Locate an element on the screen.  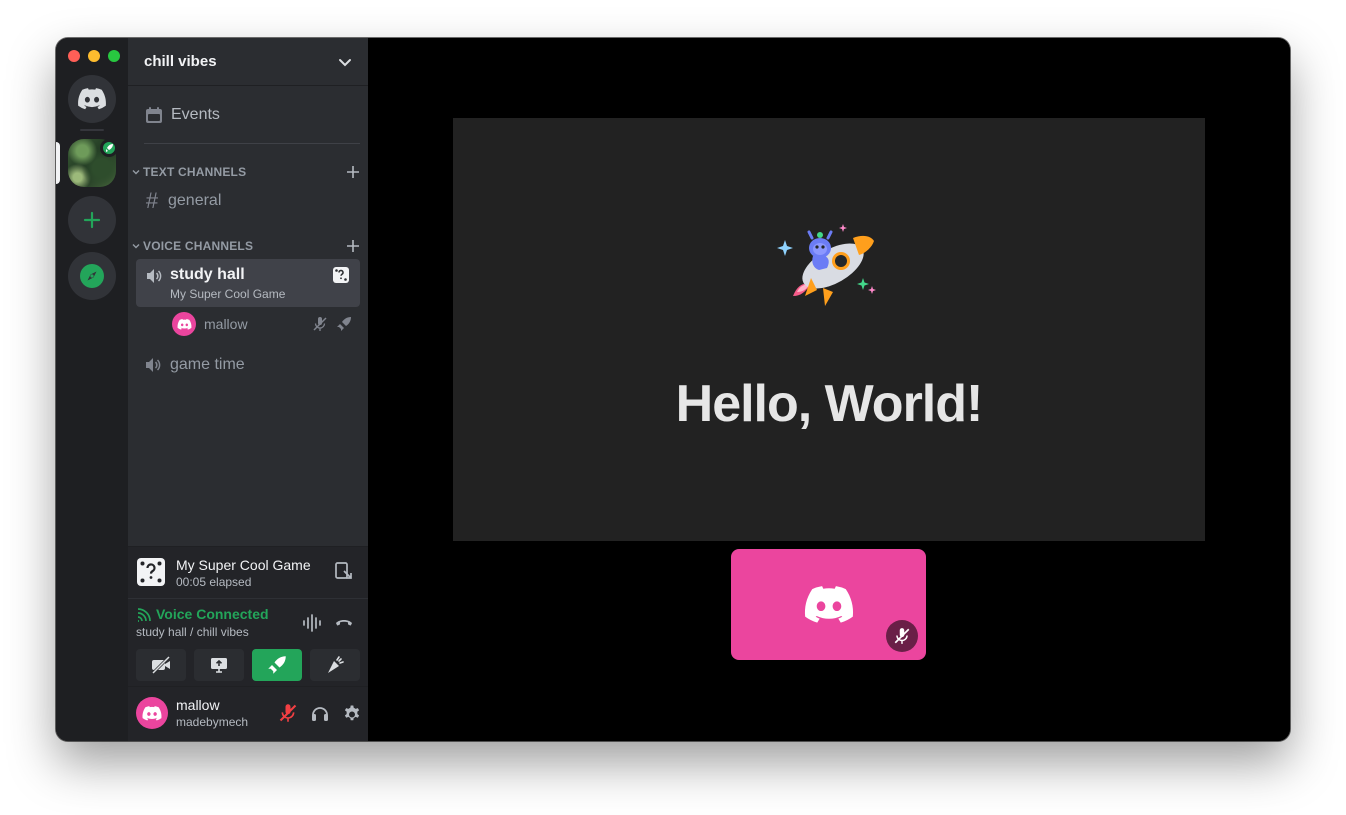
gear-icon is located at coordinates (352, 713).